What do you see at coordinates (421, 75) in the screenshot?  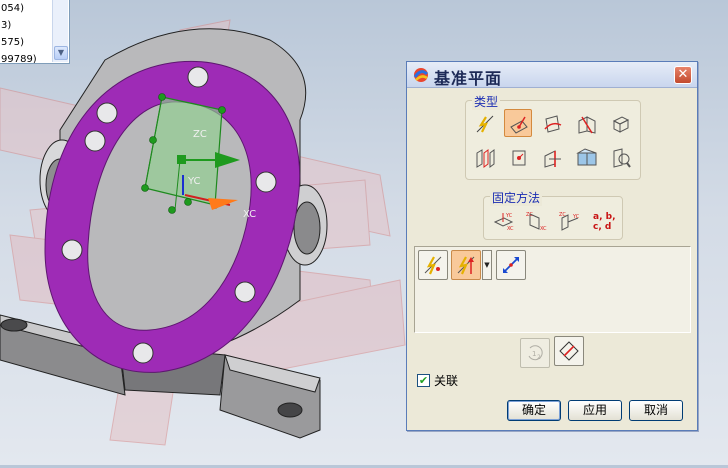 I see `app-logo-icon` at bounding box center [421, 75].